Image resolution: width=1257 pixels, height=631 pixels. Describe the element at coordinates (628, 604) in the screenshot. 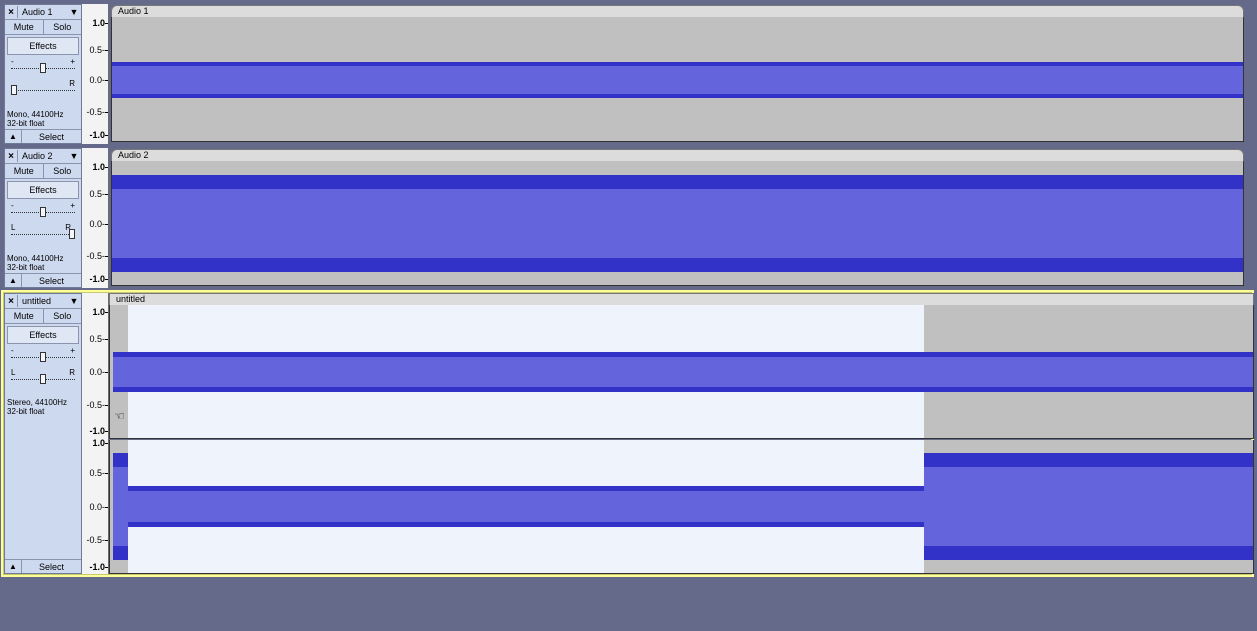

I see `empty-track-area` at that location.